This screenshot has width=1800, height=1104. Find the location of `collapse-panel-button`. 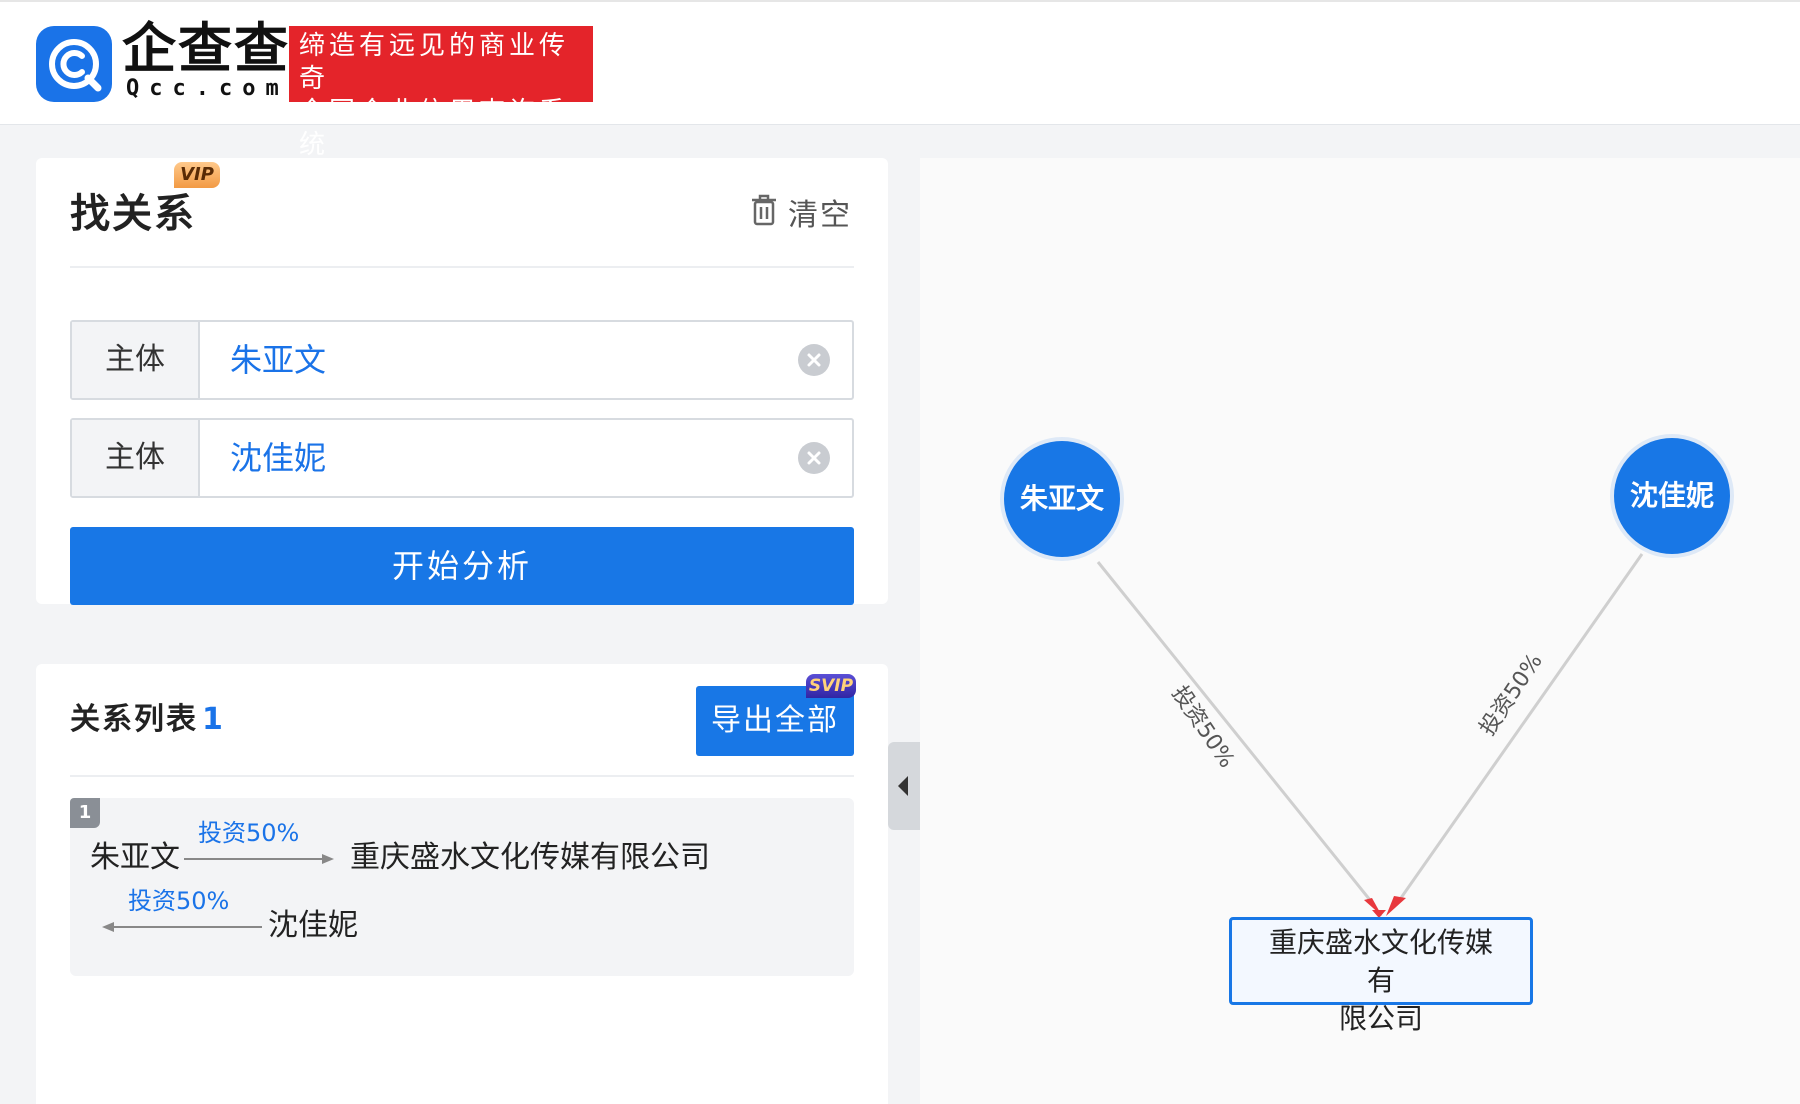

collapse-panel-button is located at coordinates (904, 786).